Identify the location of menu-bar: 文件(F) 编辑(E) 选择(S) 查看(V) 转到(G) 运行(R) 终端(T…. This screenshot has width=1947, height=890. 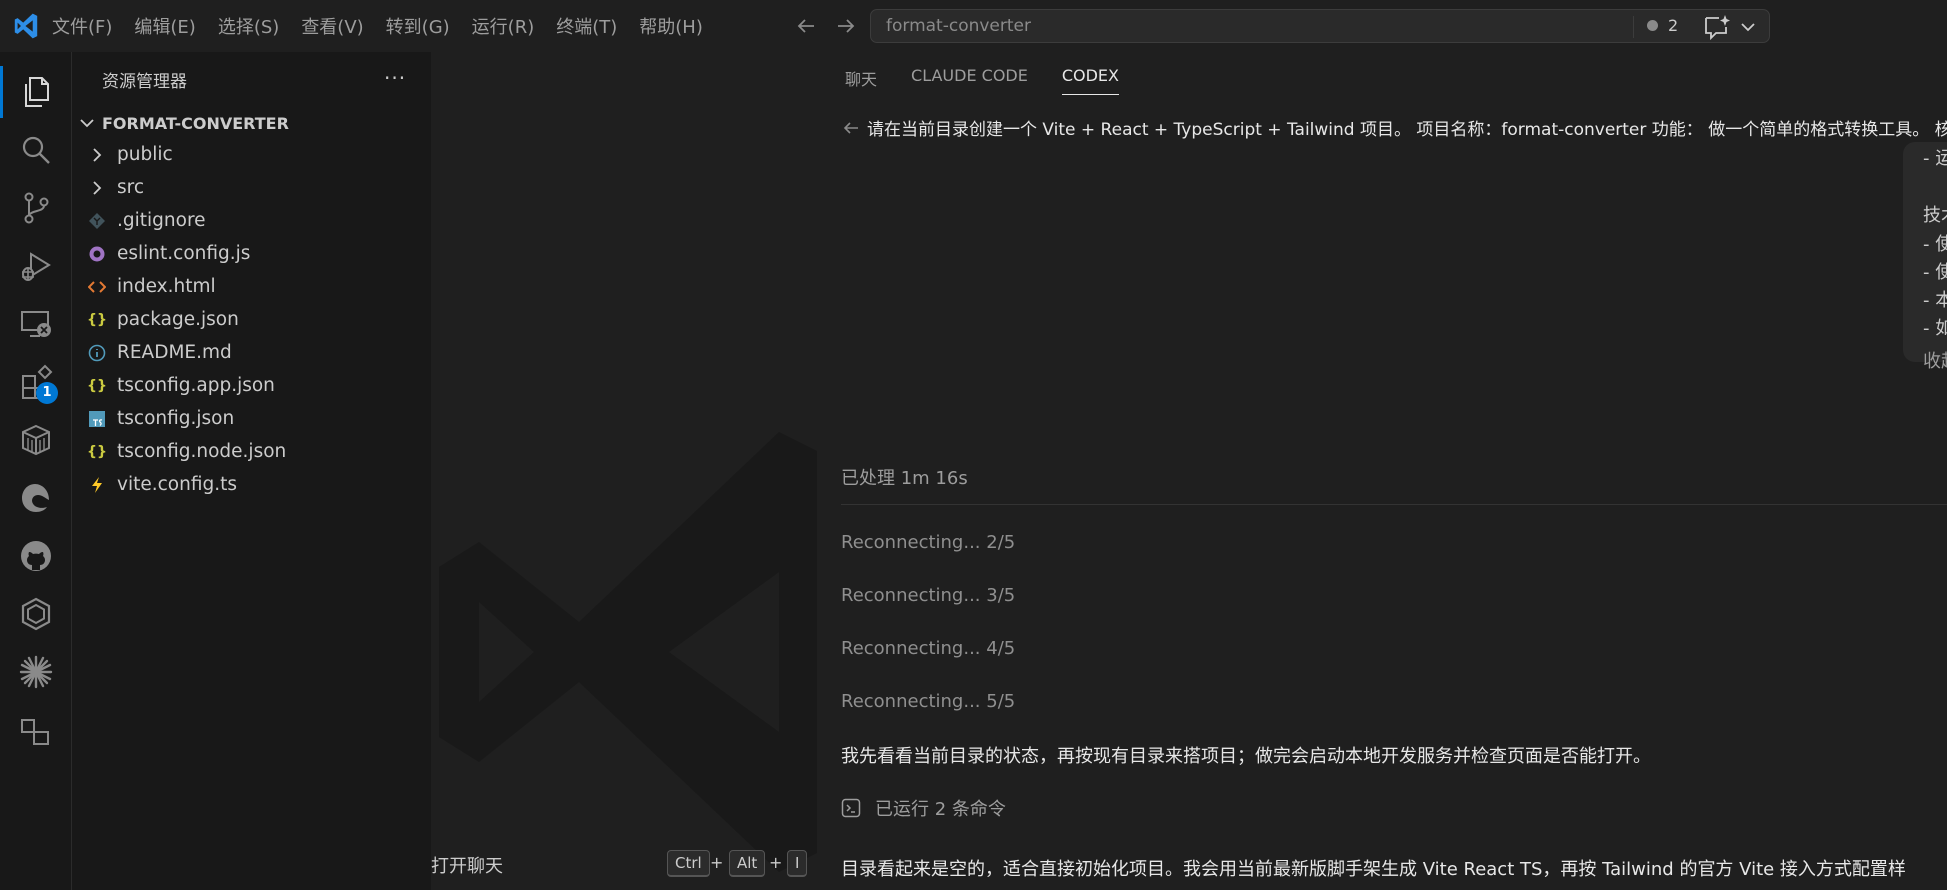
(388, 26).